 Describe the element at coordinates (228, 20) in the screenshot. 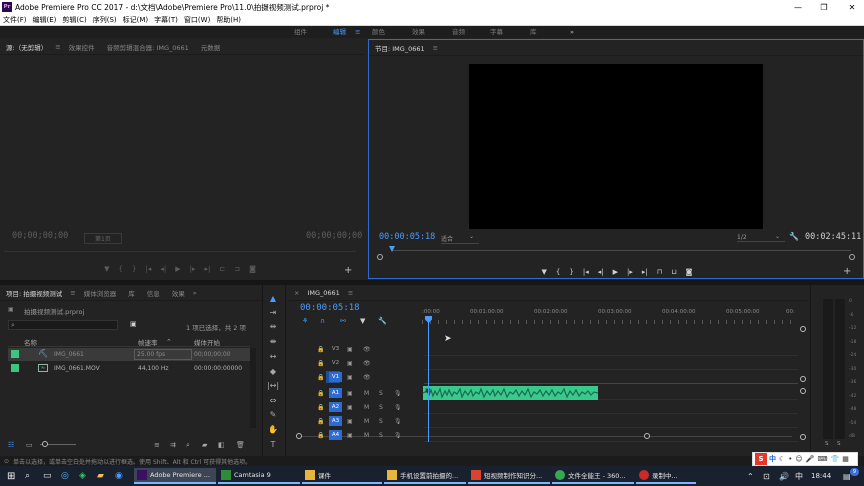

I see `menu-help: 帮助(H)` at that location.